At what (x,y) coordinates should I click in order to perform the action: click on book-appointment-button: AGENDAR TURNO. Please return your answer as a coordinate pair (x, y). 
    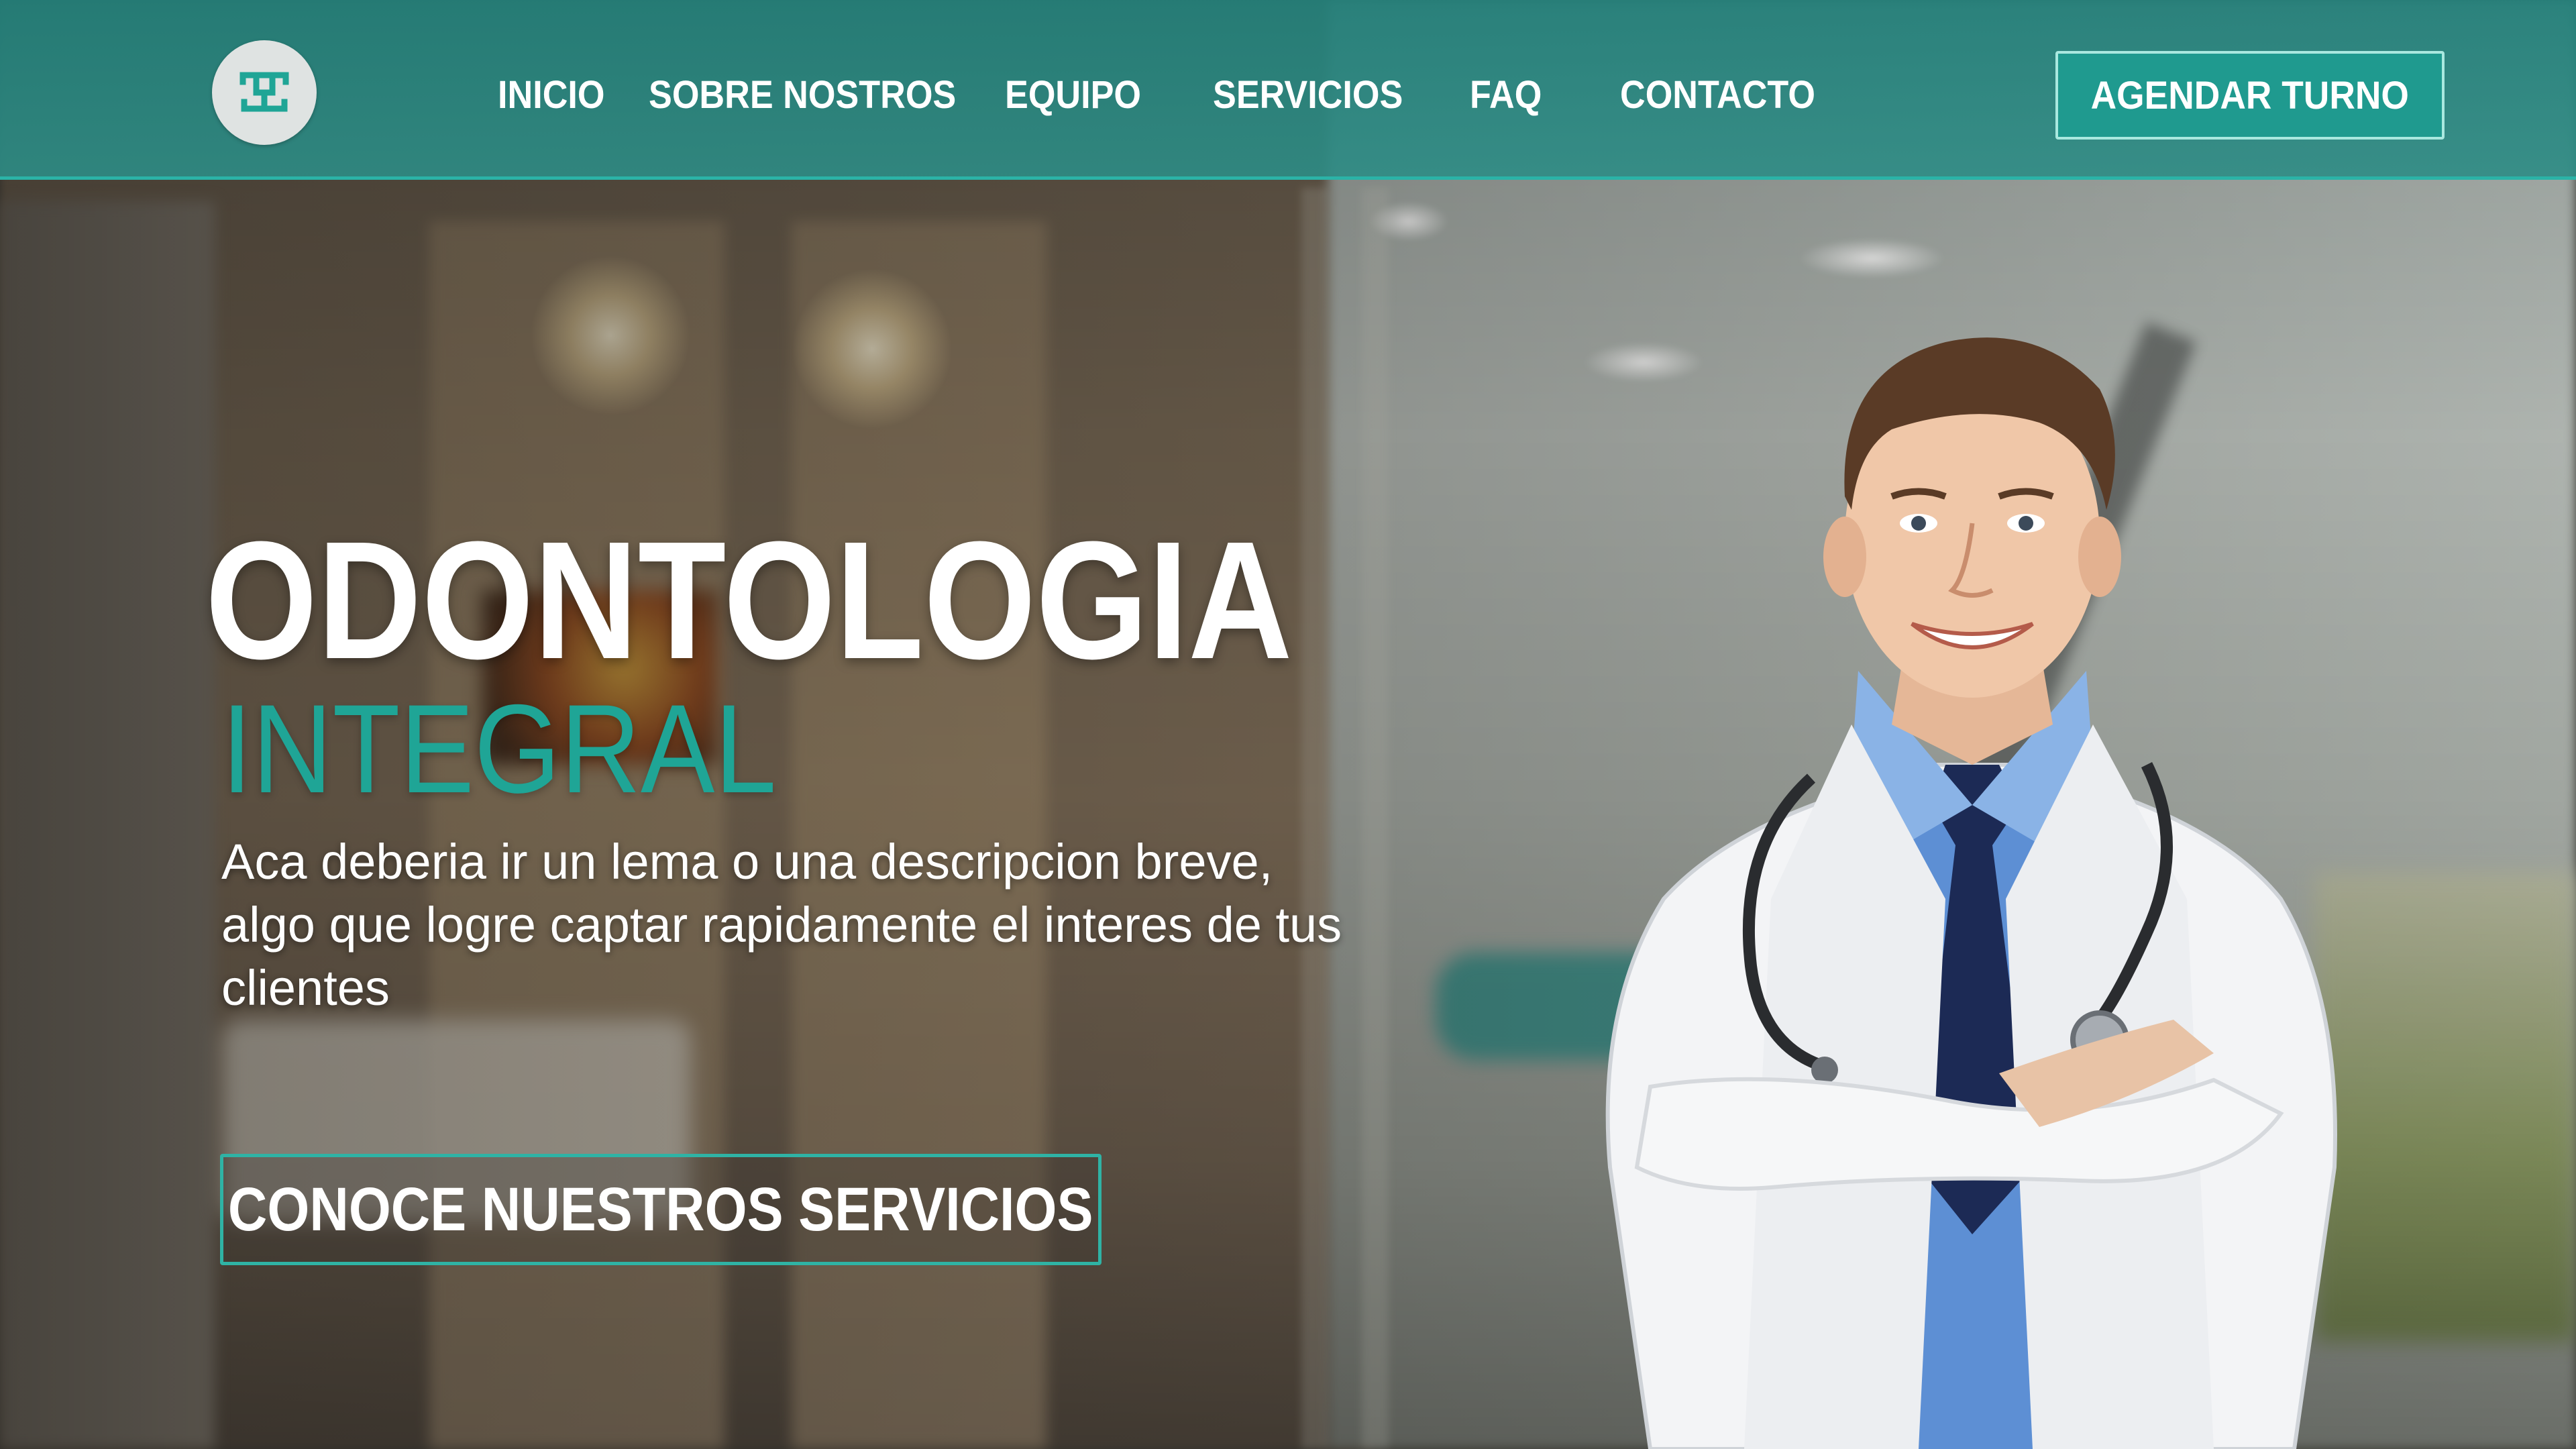
    Looking at the image, I should click on (2250, 95).